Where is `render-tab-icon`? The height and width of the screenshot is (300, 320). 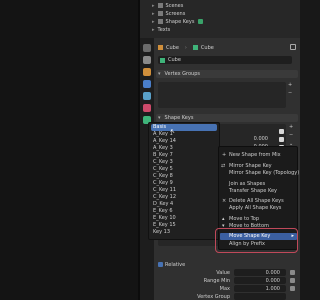
render-tab-icon is located at coordinates (147, 60).